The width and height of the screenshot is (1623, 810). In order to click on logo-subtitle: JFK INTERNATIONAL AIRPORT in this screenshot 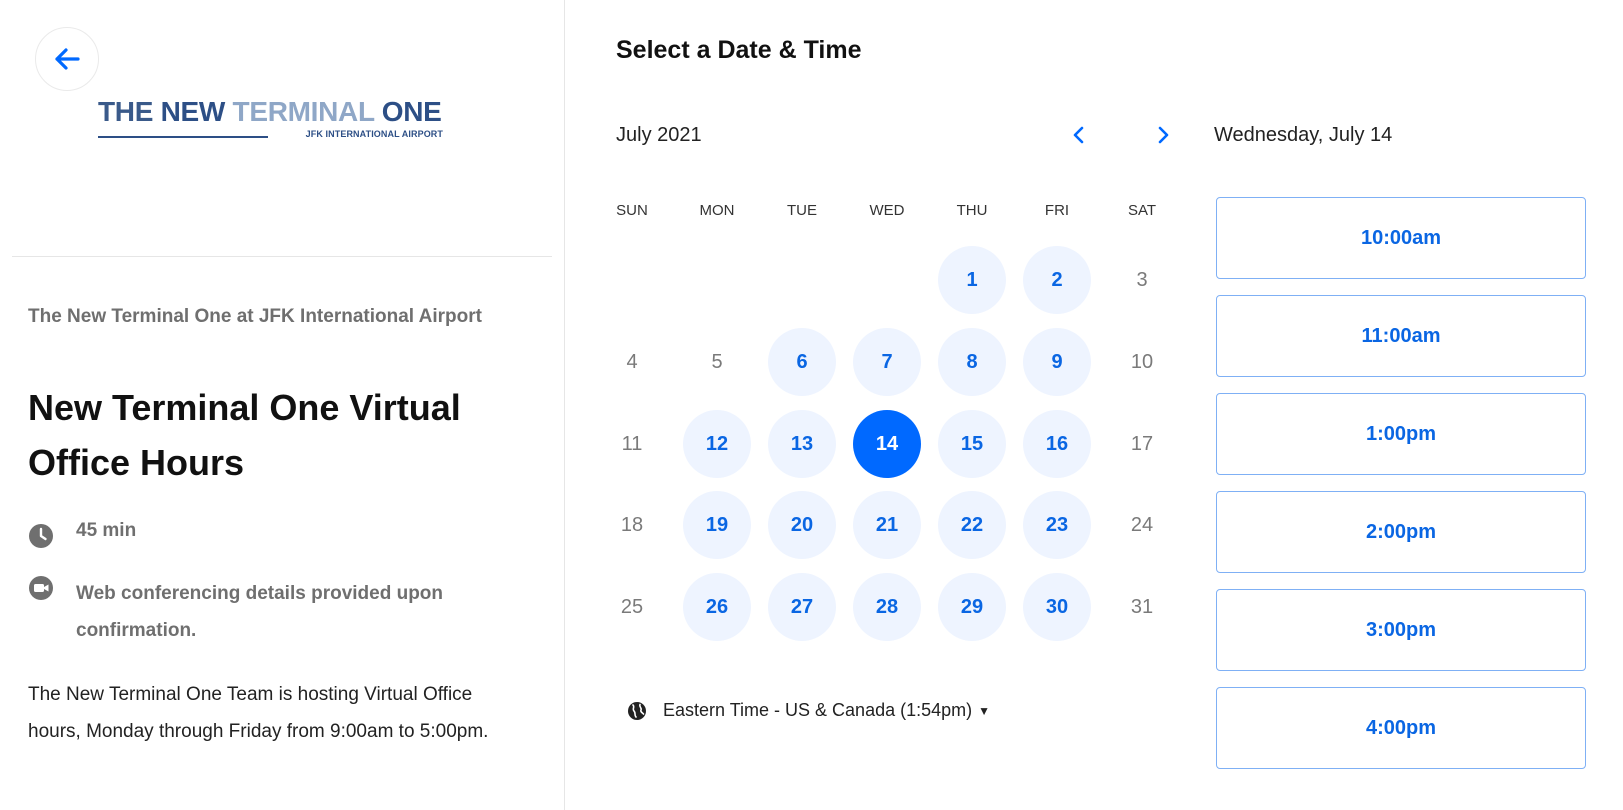, I will do `click(374, 134)`.